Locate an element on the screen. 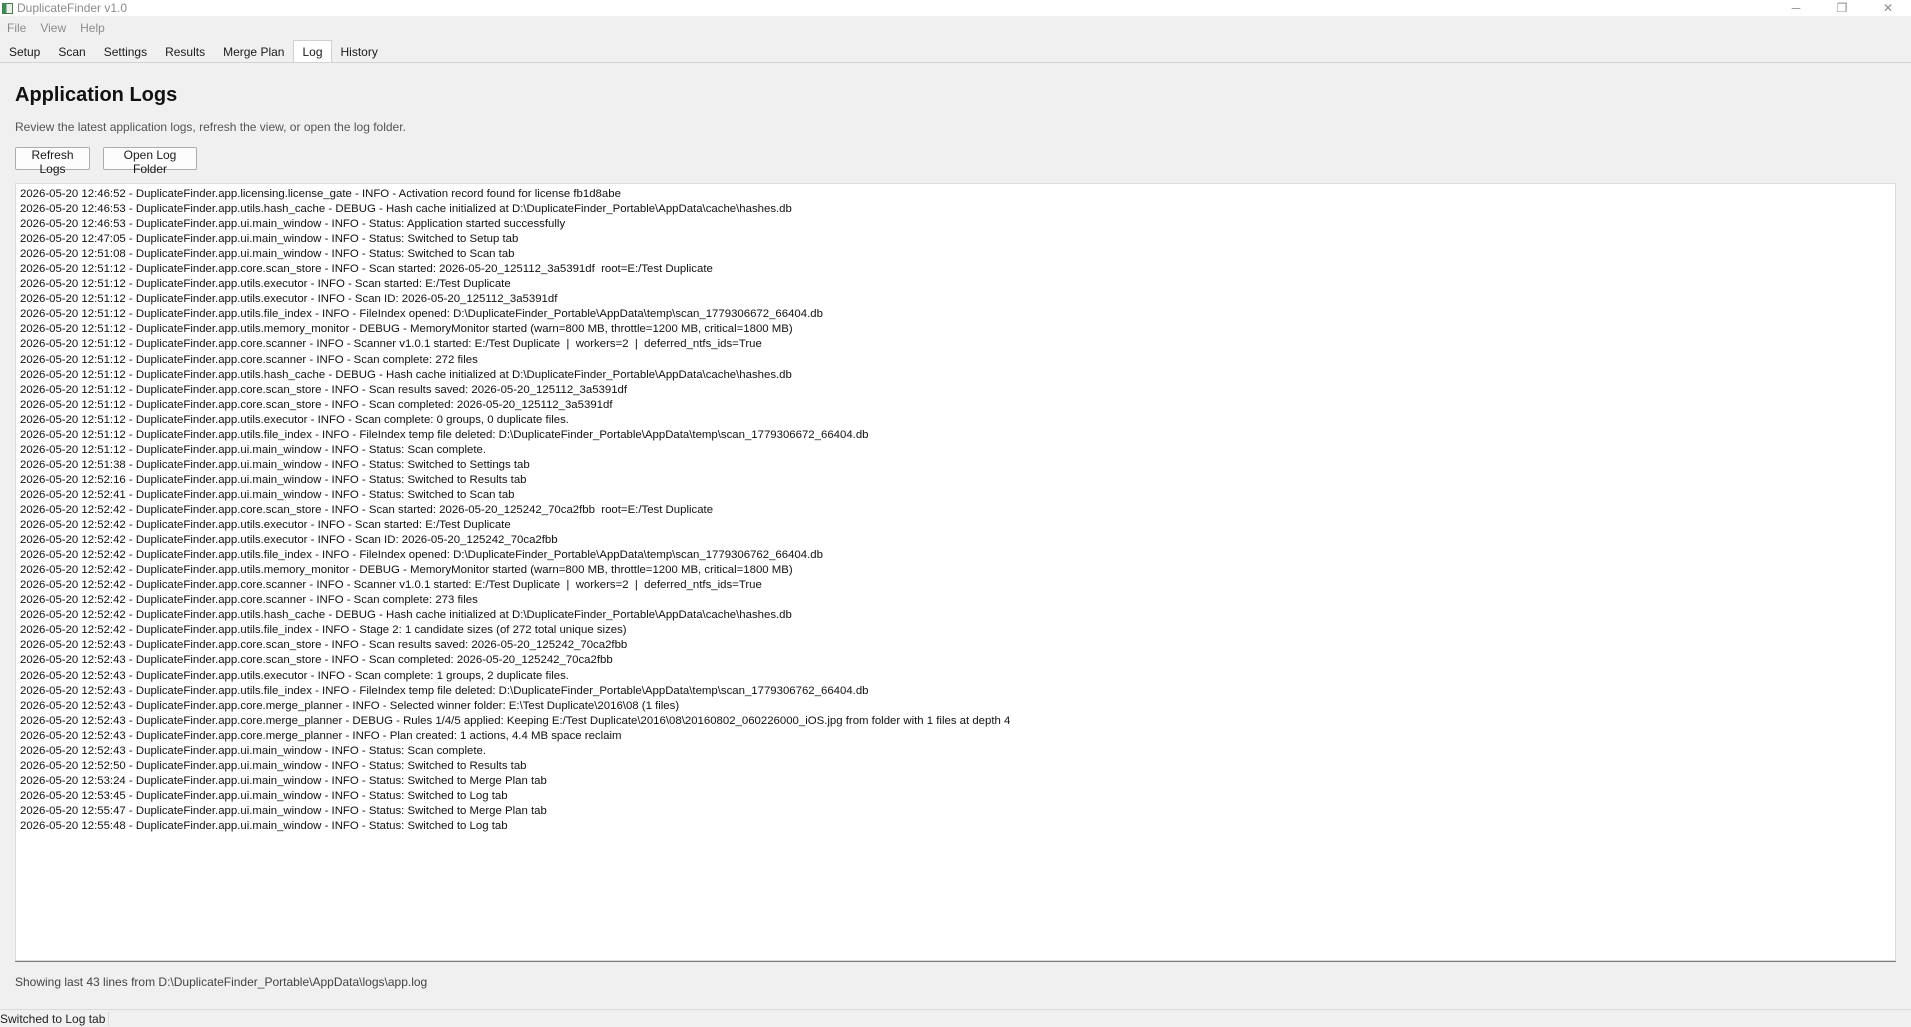 The height and width of the screenshot is (1027, 1911). maximize-button: ❐ is located at coordinates (1842, 8).